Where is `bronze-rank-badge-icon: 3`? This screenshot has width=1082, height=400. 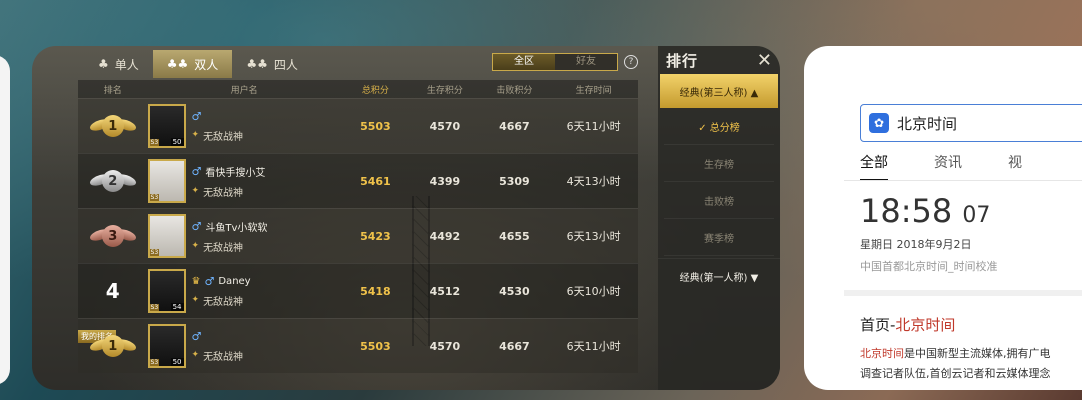
bronze-rank-badge-icon: 3 is located at coordinates (112, 236).